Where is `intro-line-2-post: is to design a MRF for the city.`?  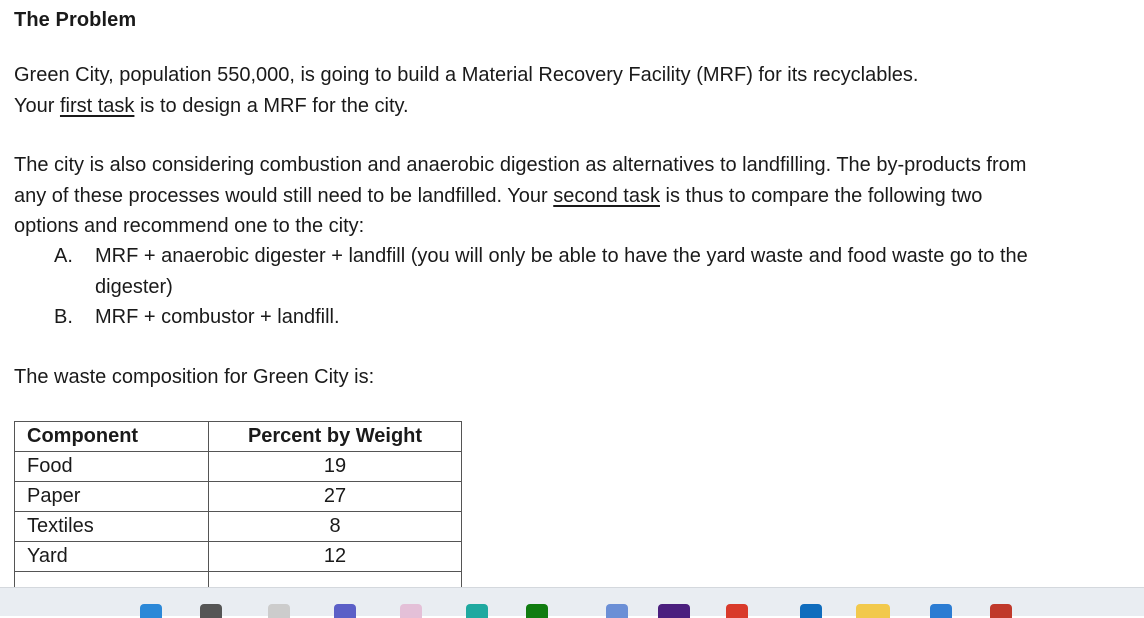 intro-line-2-post: is to design a MRF for the city. is located at coordinates (271, 105).